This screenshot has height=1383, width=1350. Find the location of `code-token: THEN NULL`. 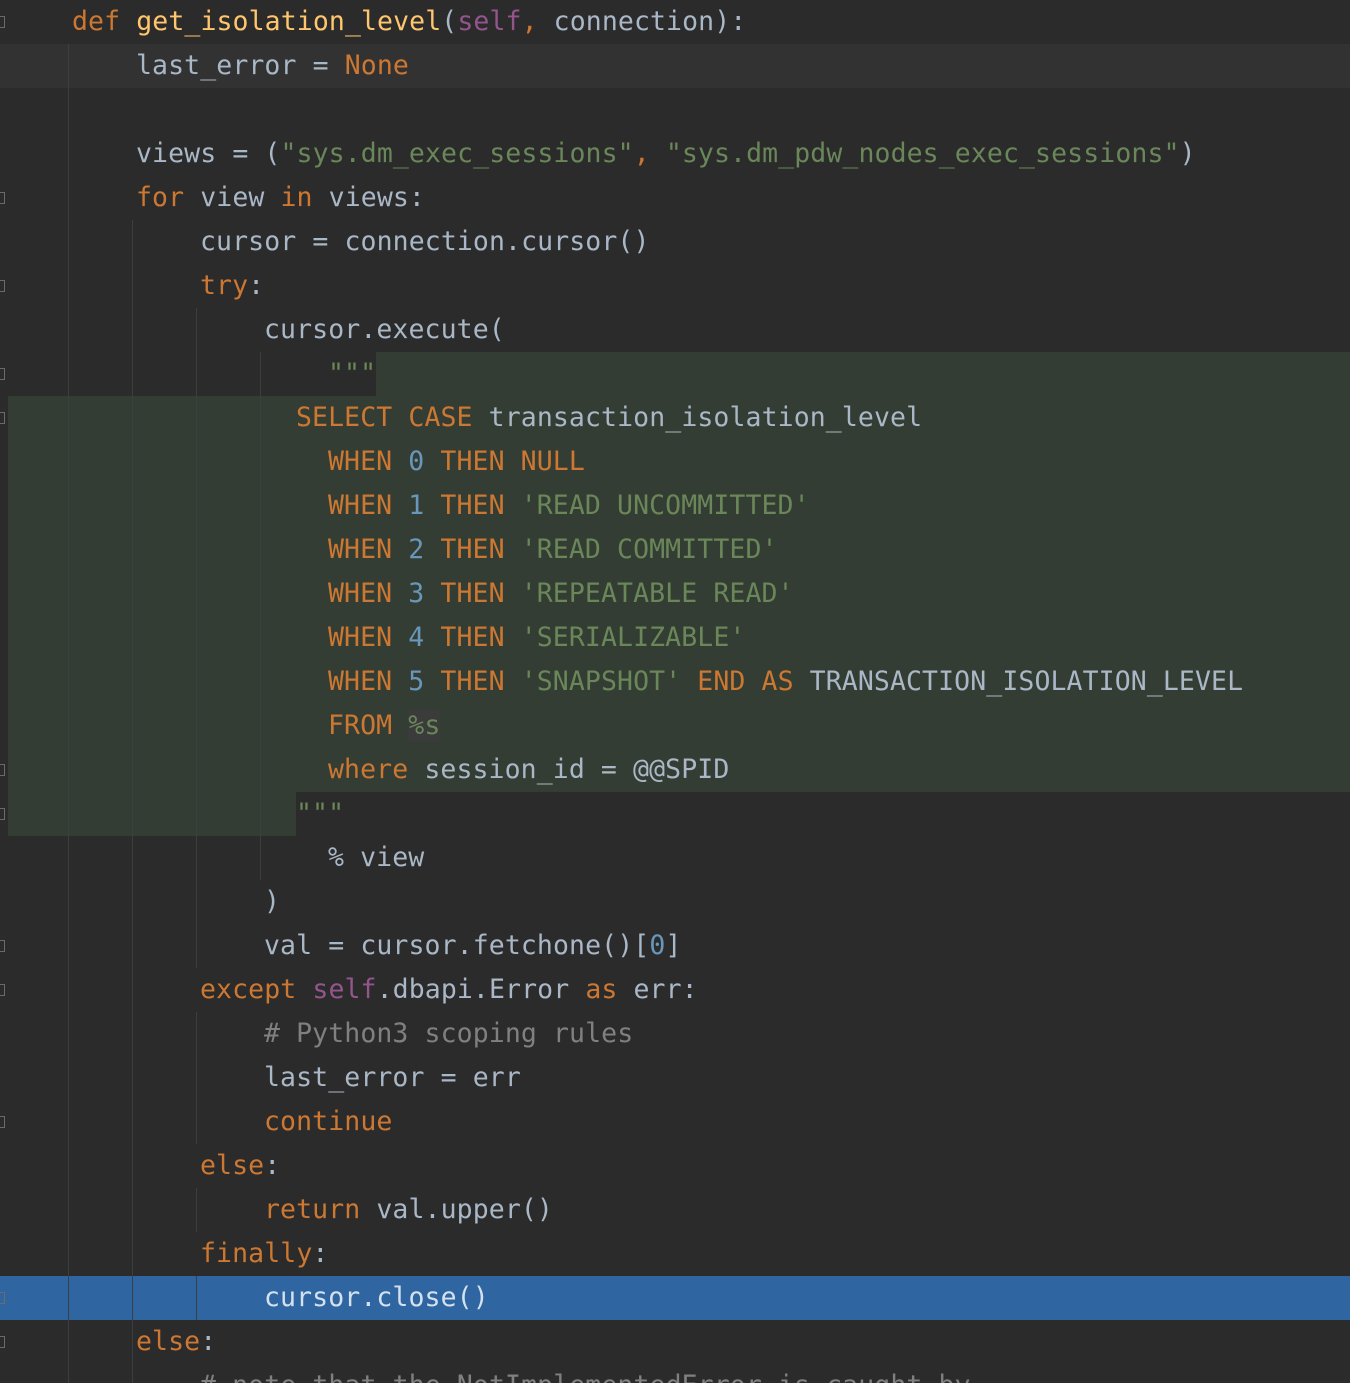

code-token: THEN NULL is located at coordinates (512, 461).